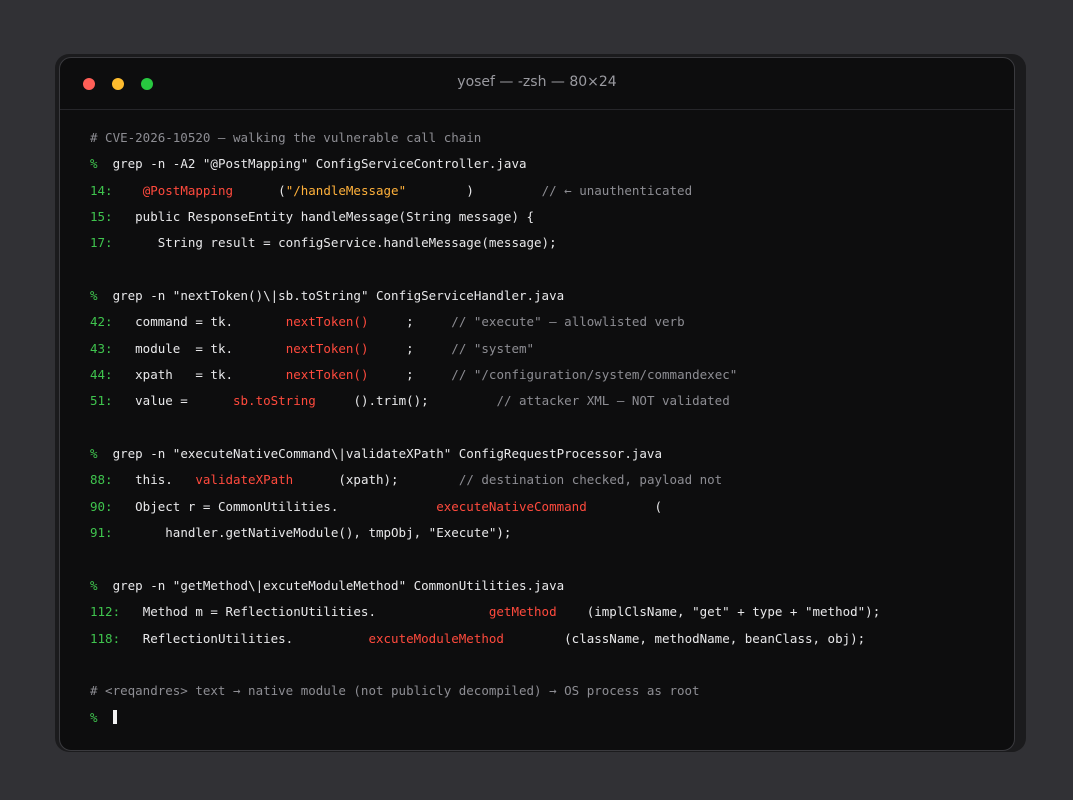 The image size is (1073, 800). What do you see at coordinates (184, 348) in the screenshot?
I see `code-text: module = tk.` at bounding box center [184, 348].